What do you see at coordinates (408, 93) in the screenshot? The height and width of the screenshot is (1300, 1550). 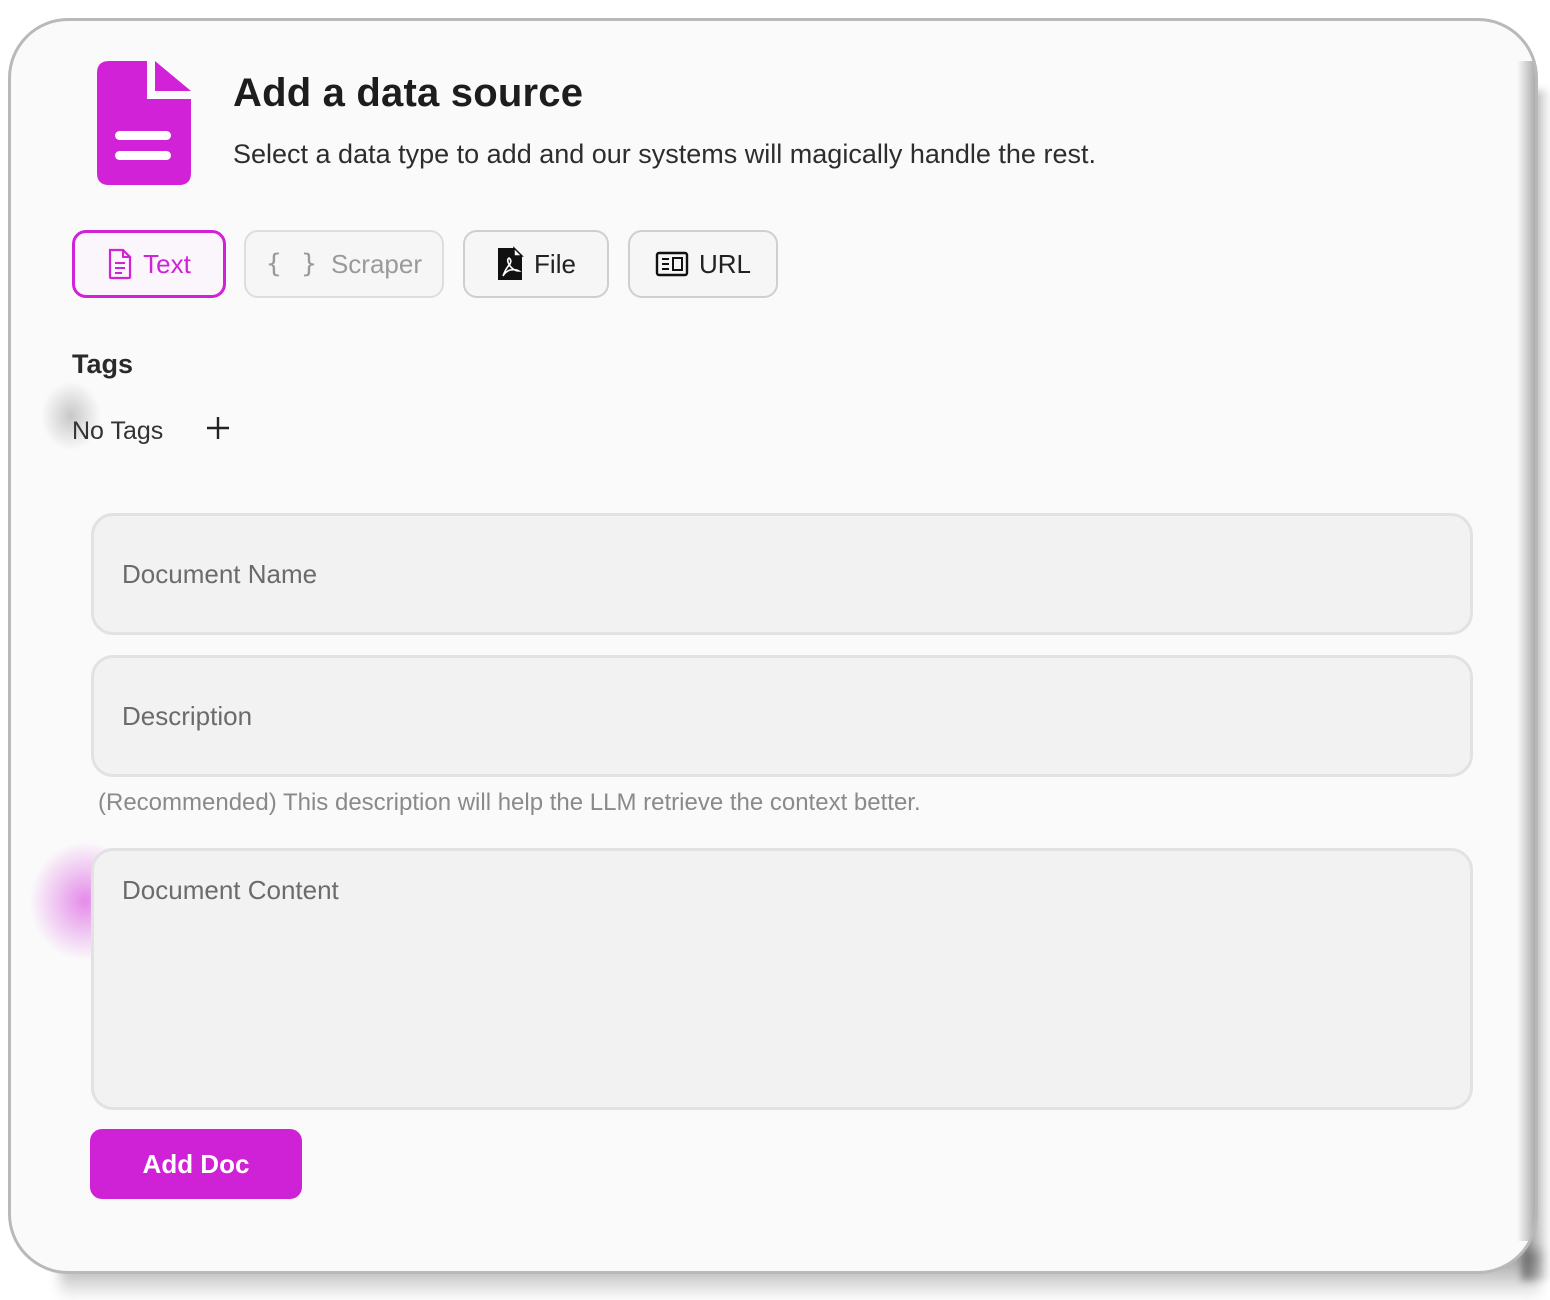 I see `page-title: Add a data source` at bounding box center [408, 93].